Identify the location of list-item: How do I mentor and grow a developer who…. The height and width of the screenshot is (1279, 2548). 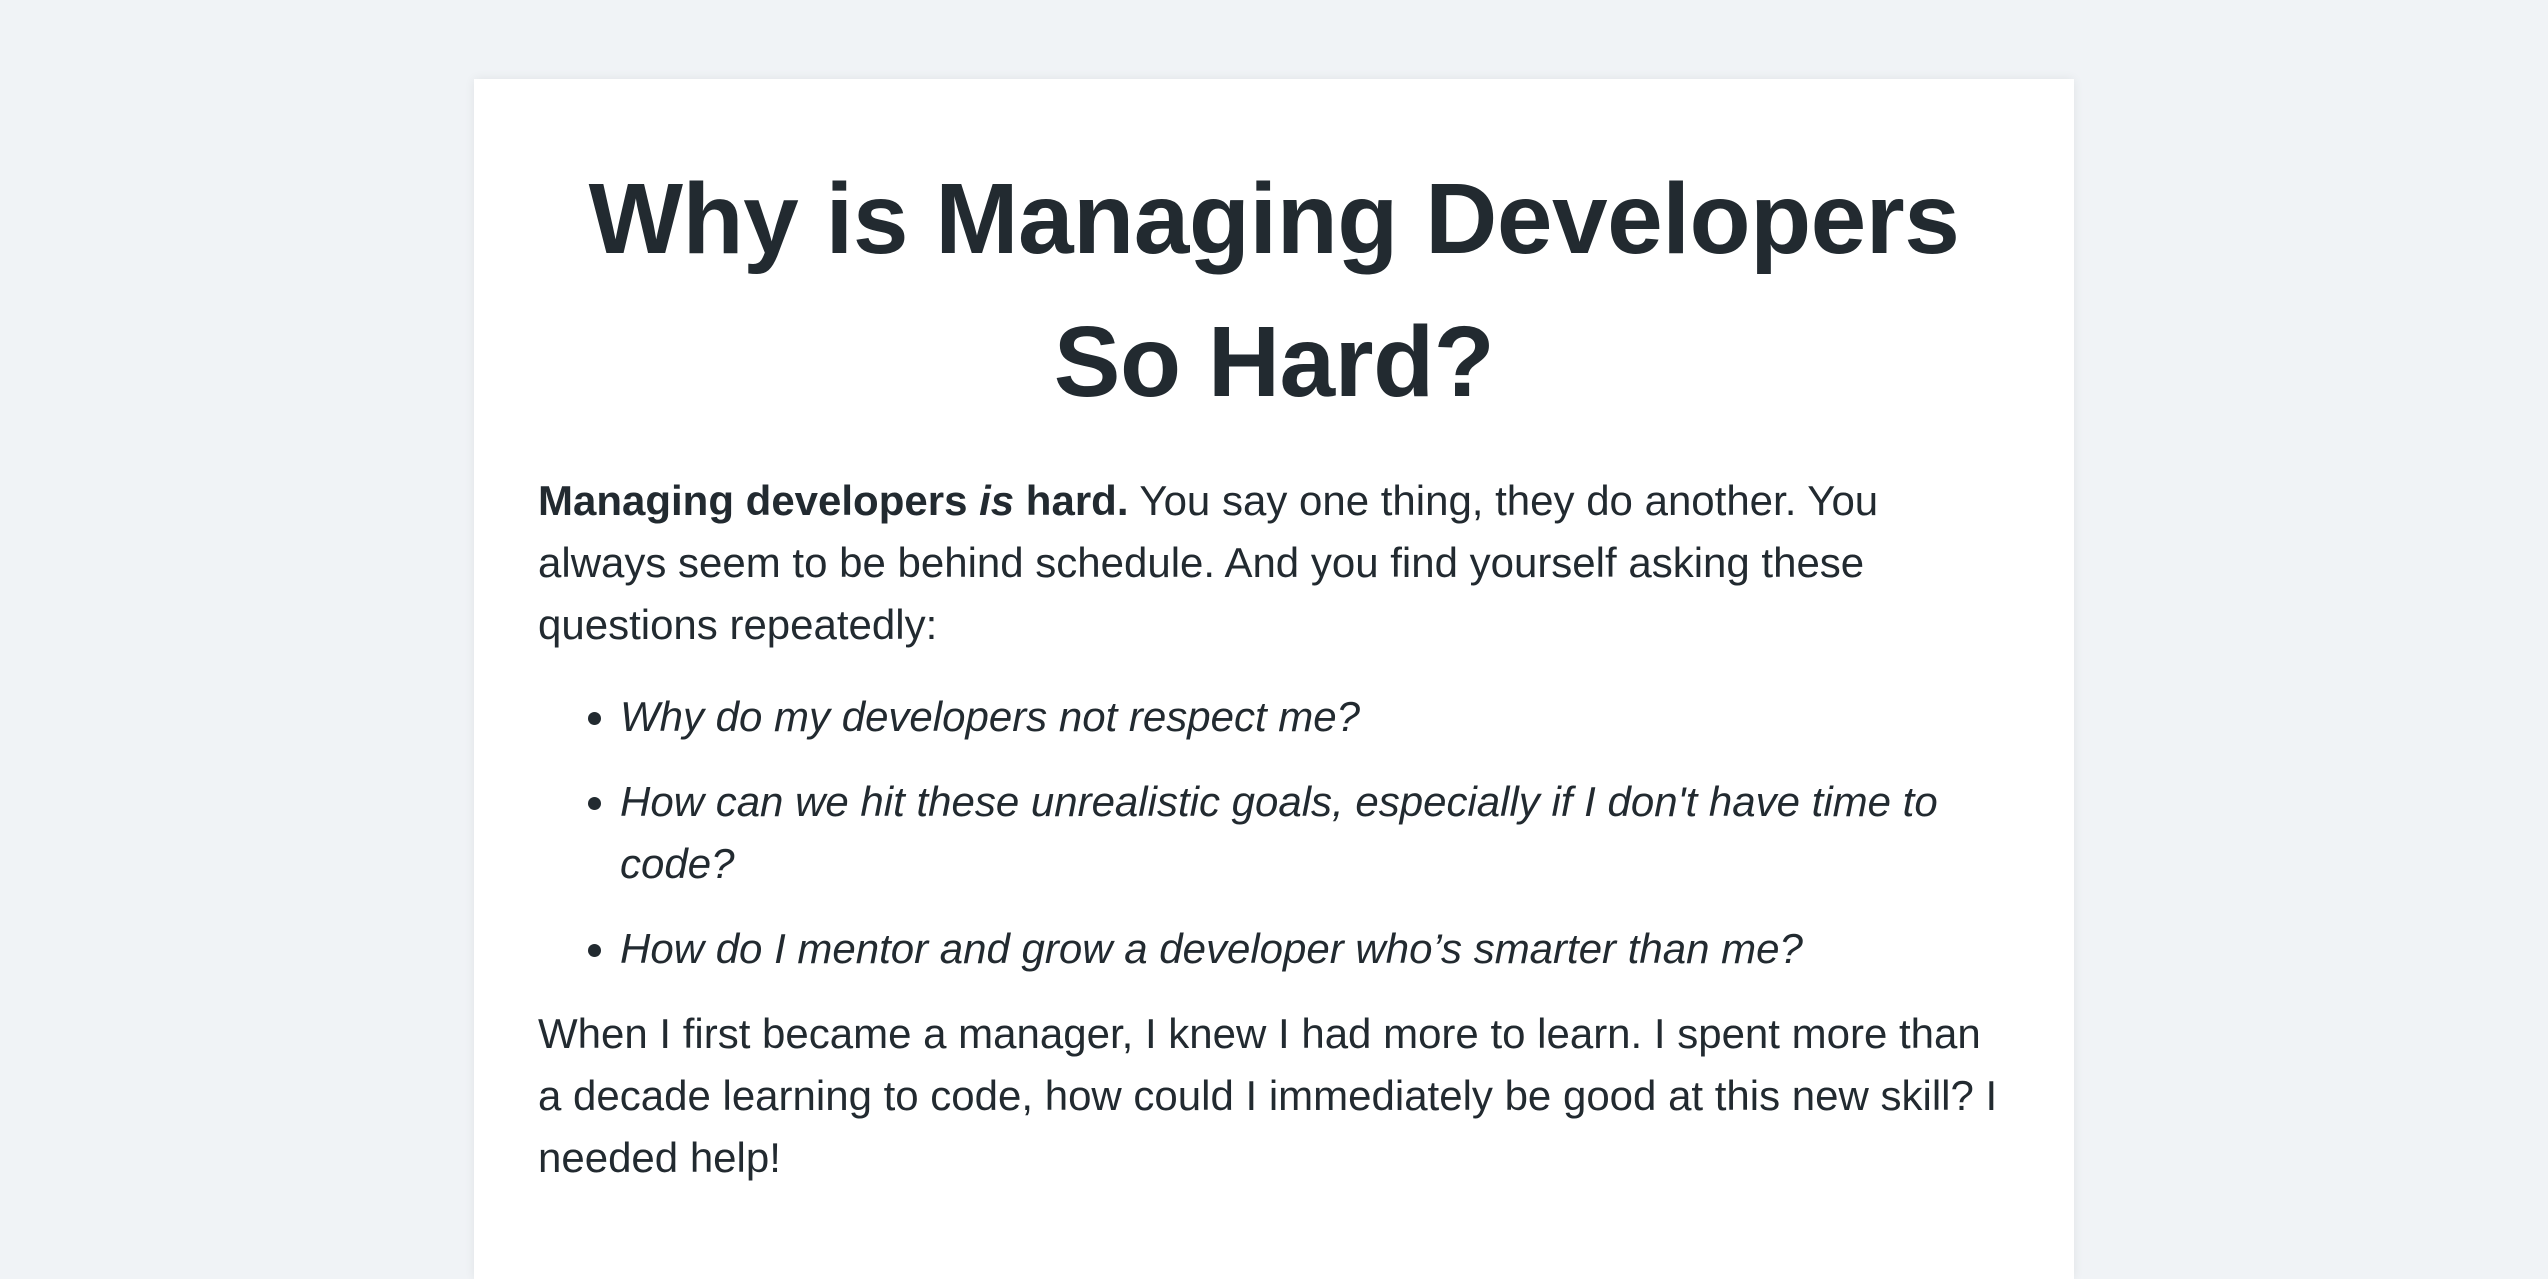
(1315, 949).